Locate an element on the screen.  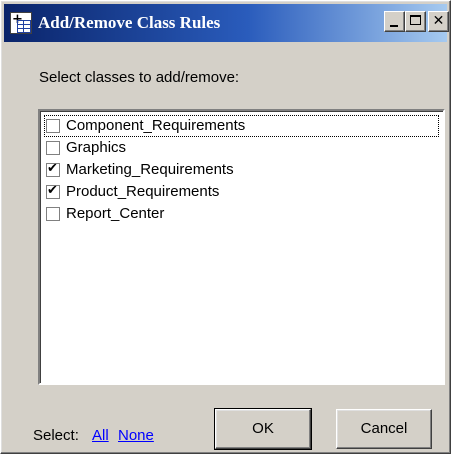
minimize-button is located at coordinates (394, 21).